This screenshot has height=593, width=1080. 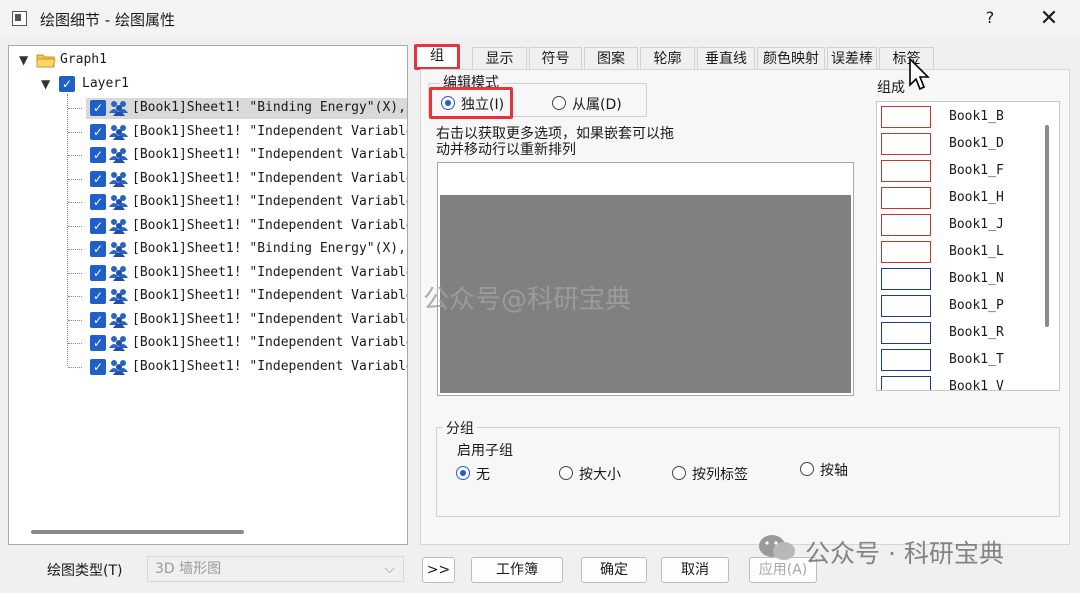 I want to click on tab-3: 图案, so click(x=611, y=58).